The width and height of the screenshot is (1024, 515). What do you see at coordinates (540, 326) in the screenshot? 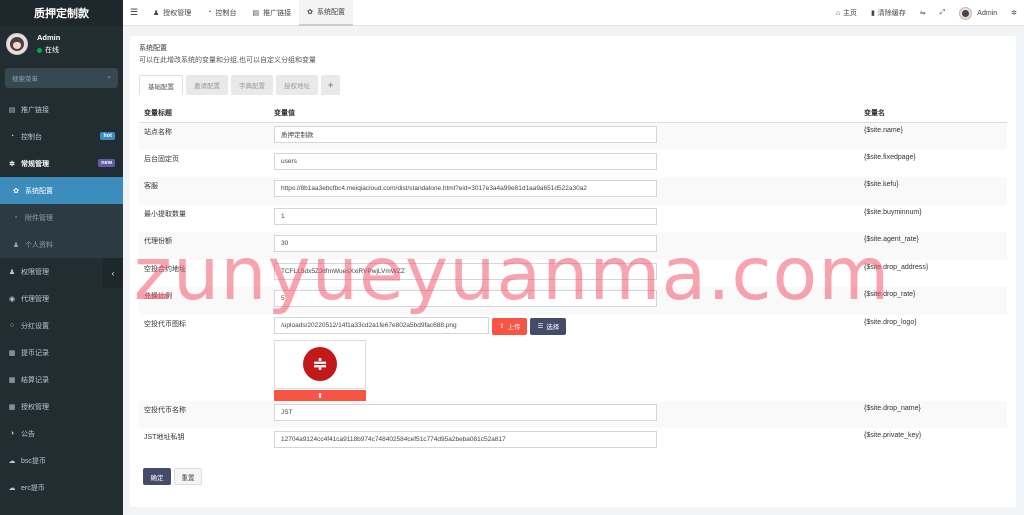
I see `list-icon: ☰` at bounding box center [540, 326].